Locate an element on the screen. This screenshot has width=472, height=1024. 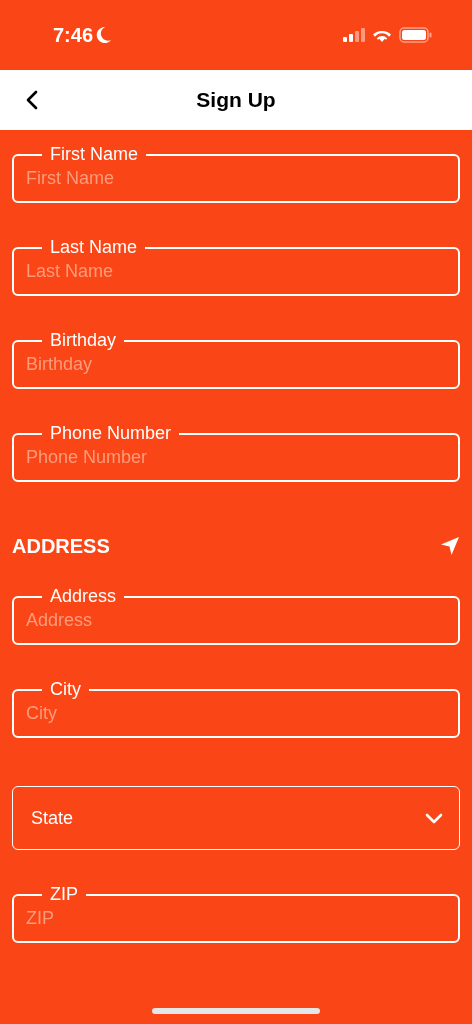
field-label: Birthday is located at coordinates (83, 340).